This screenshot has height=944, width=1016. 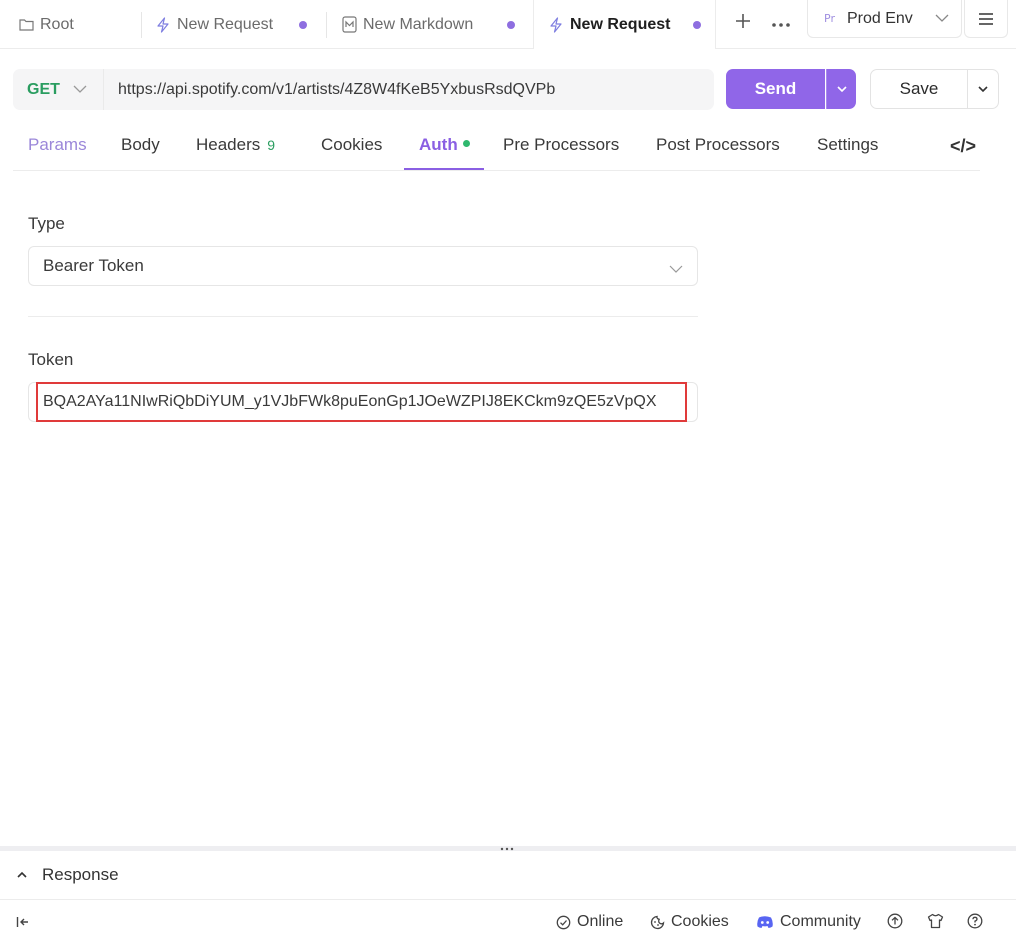 I want to click on token-field, so click(x=363, y=402).